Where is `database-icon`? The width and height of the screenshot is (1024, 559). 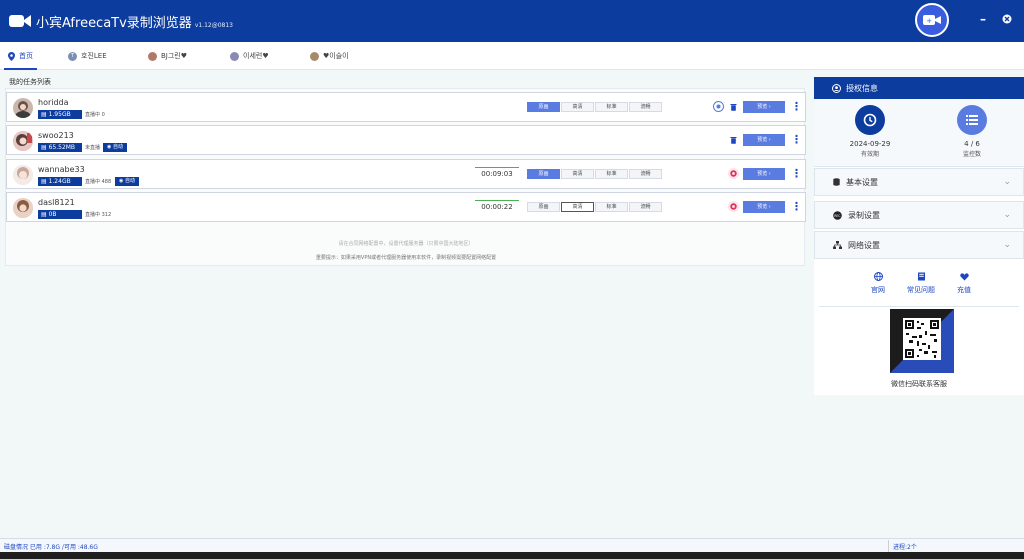 database-icon is located at coordinates (836, 182).